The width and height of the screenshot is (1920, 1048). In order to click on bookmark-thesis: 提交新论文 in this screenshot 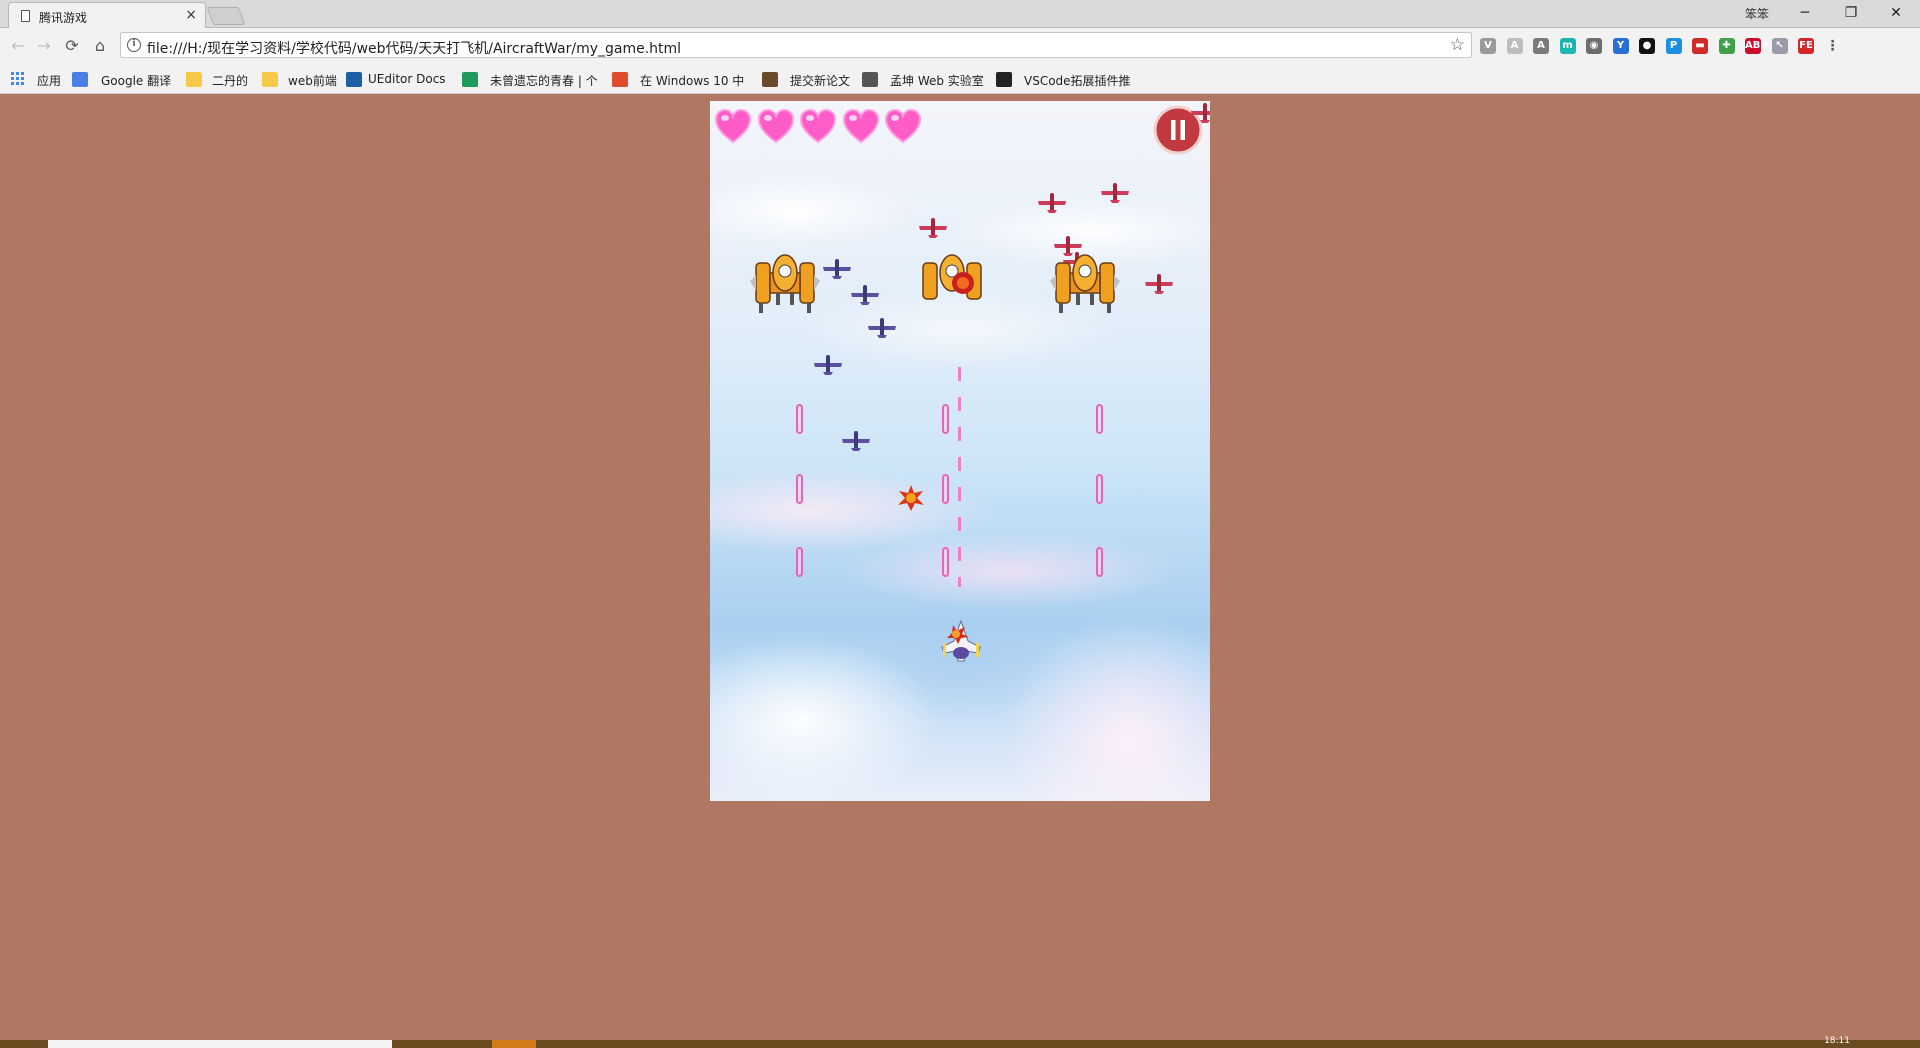, I will do `click(820, 80)`.